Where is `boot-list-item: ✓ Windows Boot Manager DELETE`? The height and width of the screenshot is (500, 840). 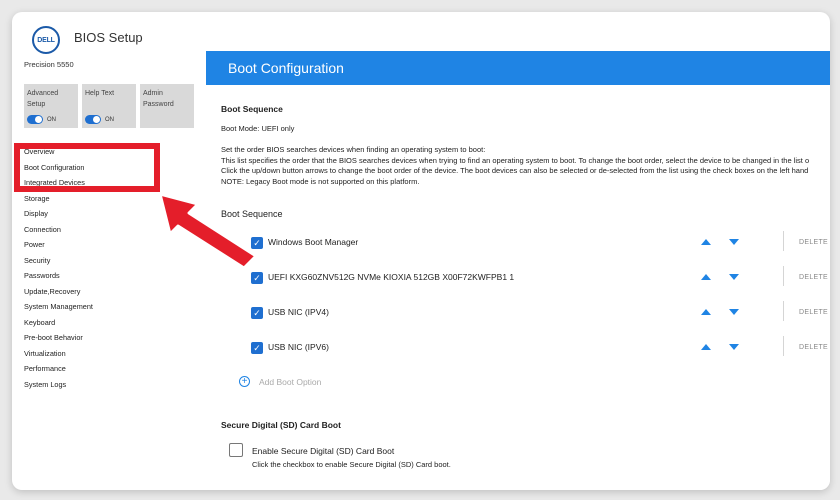
boot-list-item: ✓ Windows Boot Manager DELETE is located at coordinates (540, 241).